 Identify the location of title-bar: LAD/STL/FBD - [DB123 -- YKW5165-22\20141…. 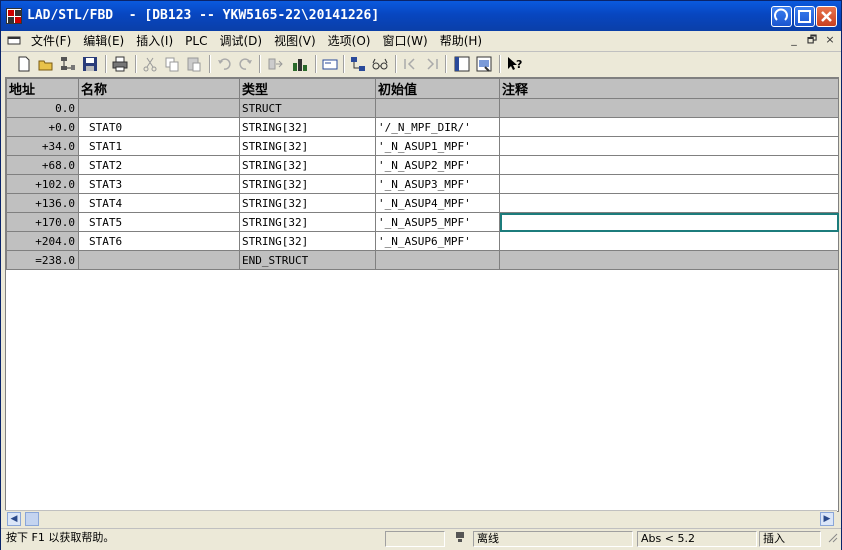
(421, 16).